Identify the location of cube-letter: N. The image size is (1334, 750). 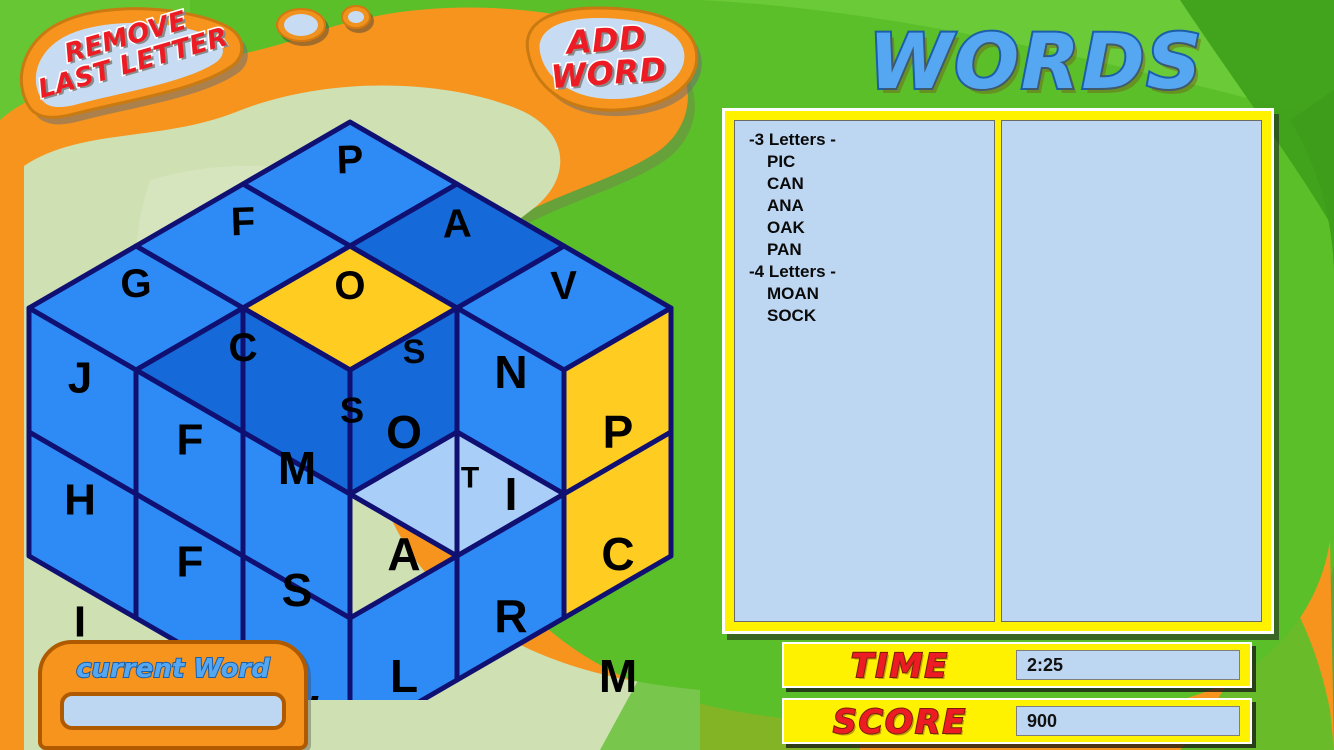
(510, 372).